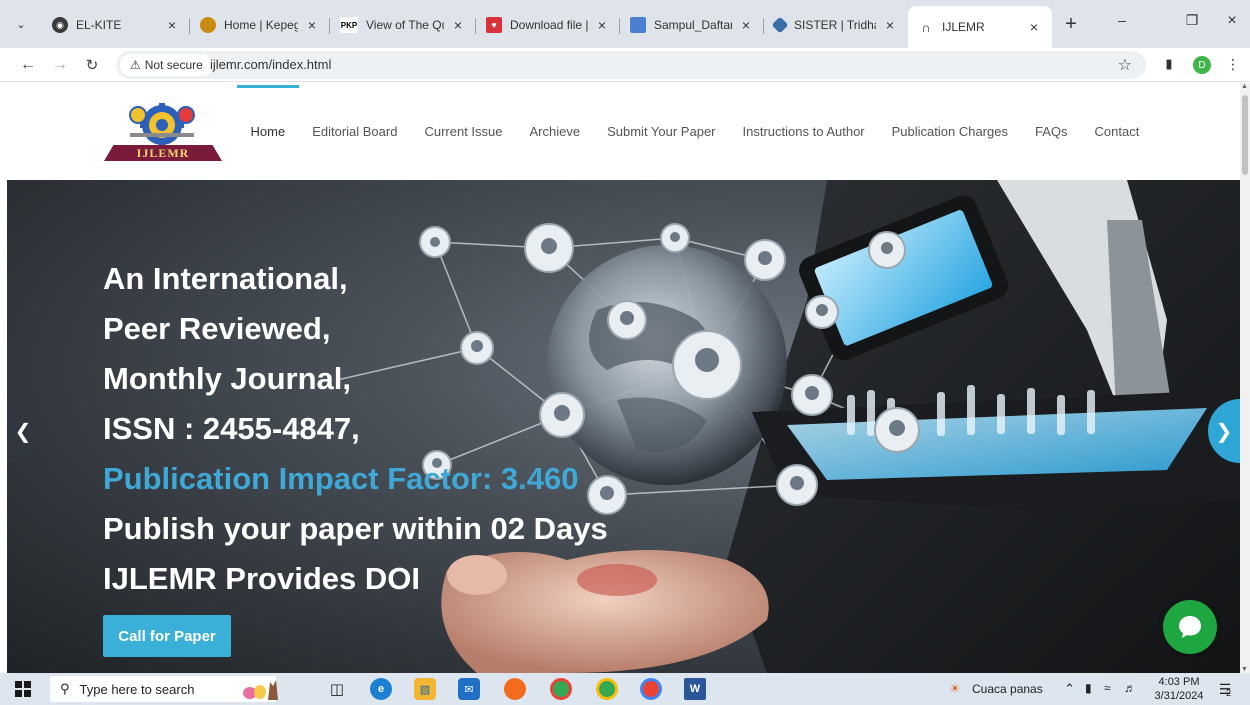  I want to click on hero-line: Publish your paper within 02 Days, so click(355, 528).